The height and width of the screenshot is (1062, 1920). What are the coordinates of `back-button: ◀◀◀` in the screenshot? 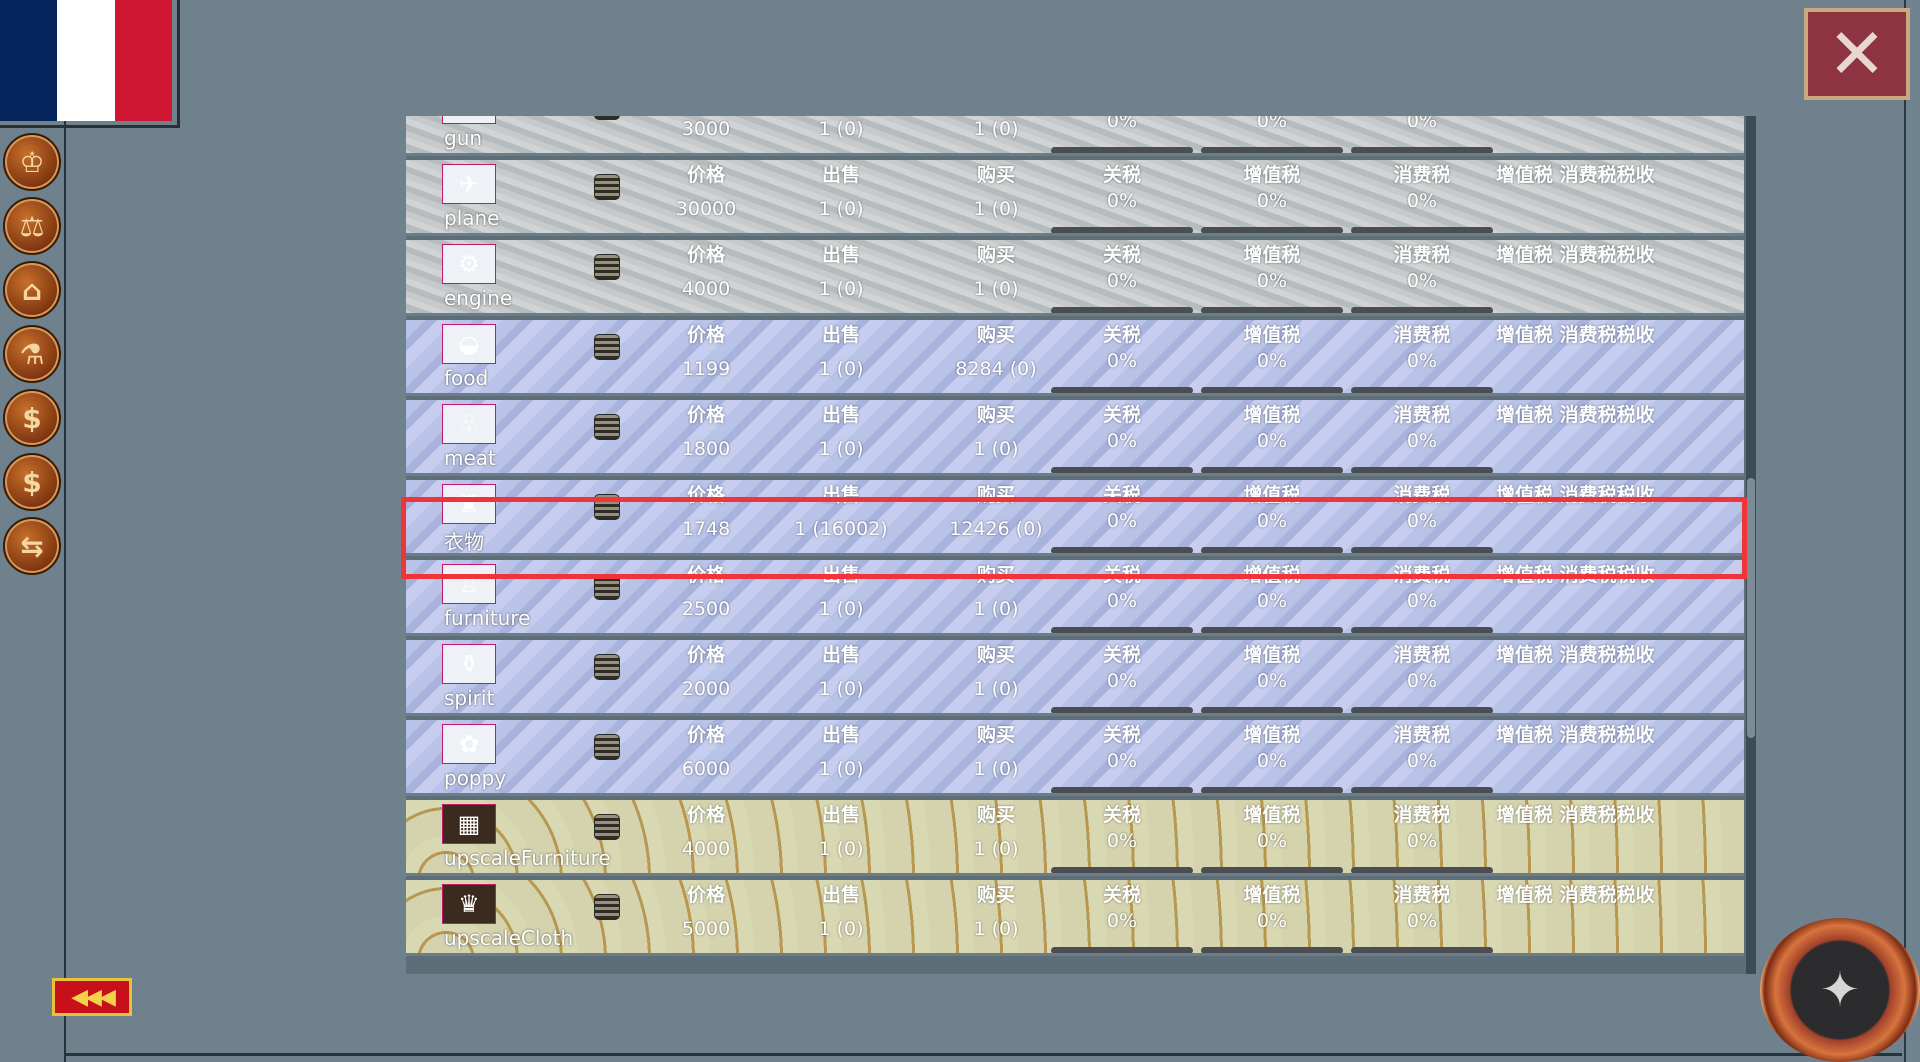 It's located at (92, 997).